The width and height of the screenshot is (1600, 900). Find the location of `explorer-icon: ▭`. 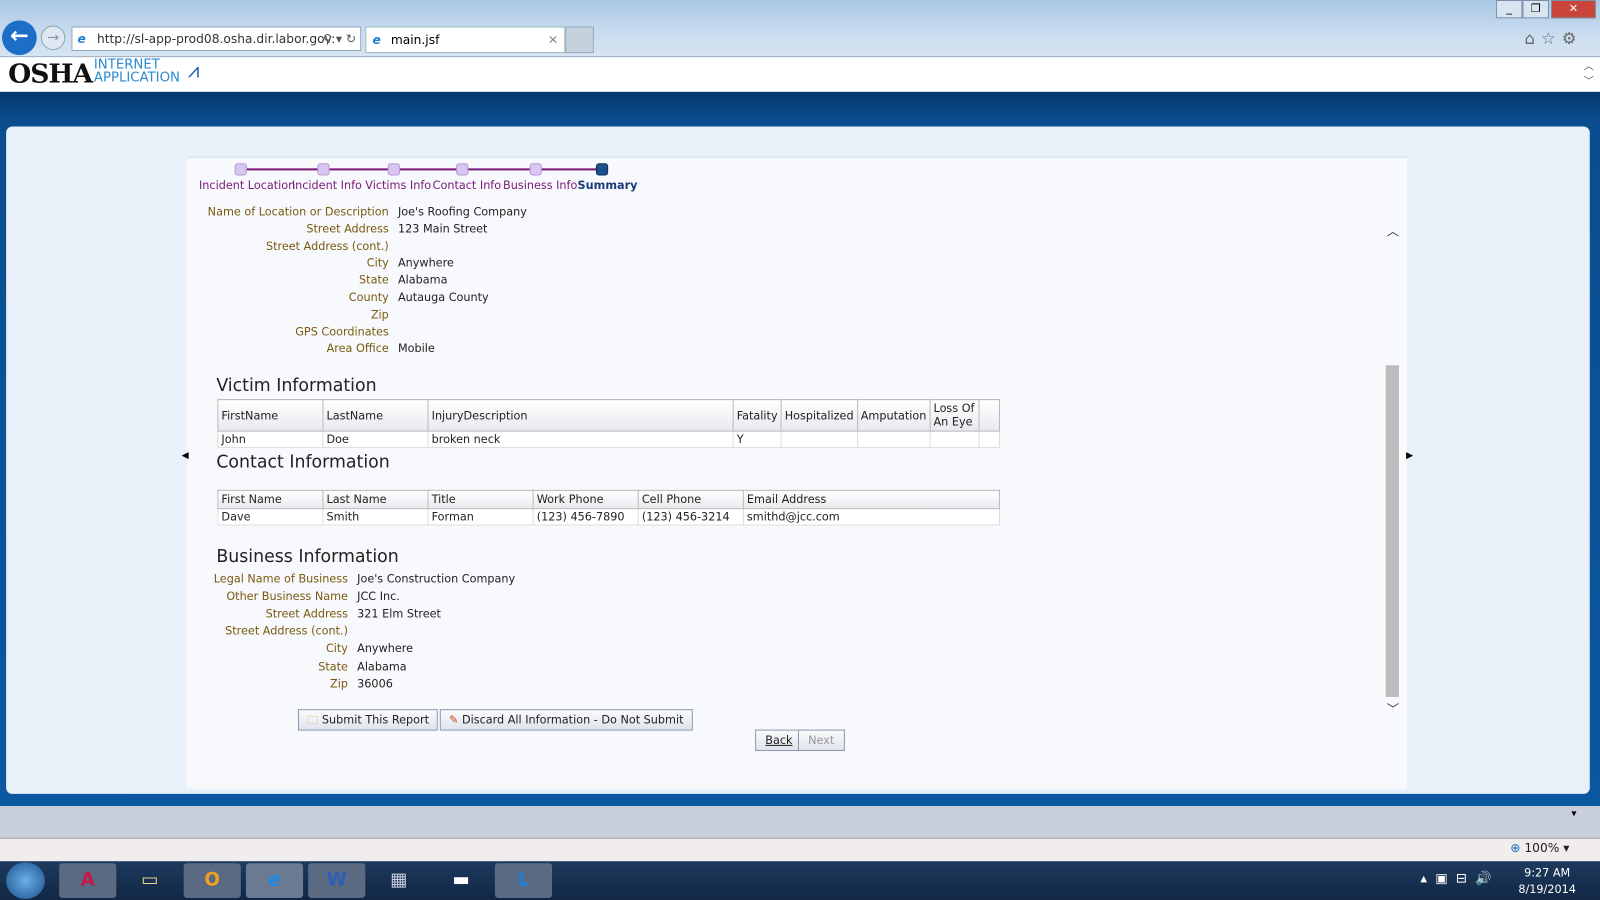

explorer-icon: ▭ is located at coordinates (149, 880).